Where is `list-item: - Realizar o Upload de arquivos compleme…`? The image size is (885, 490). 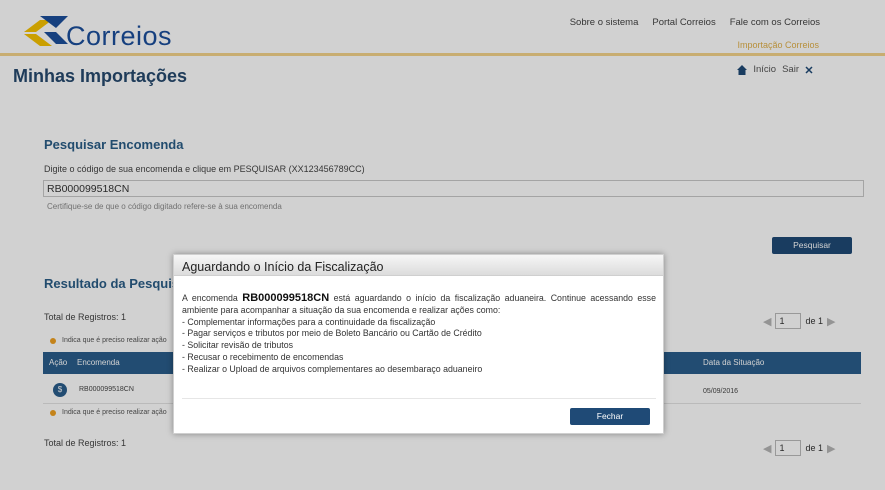 list-item: - Realizar o Upload de arquivos compleme… is located at coordinates (332, 368).